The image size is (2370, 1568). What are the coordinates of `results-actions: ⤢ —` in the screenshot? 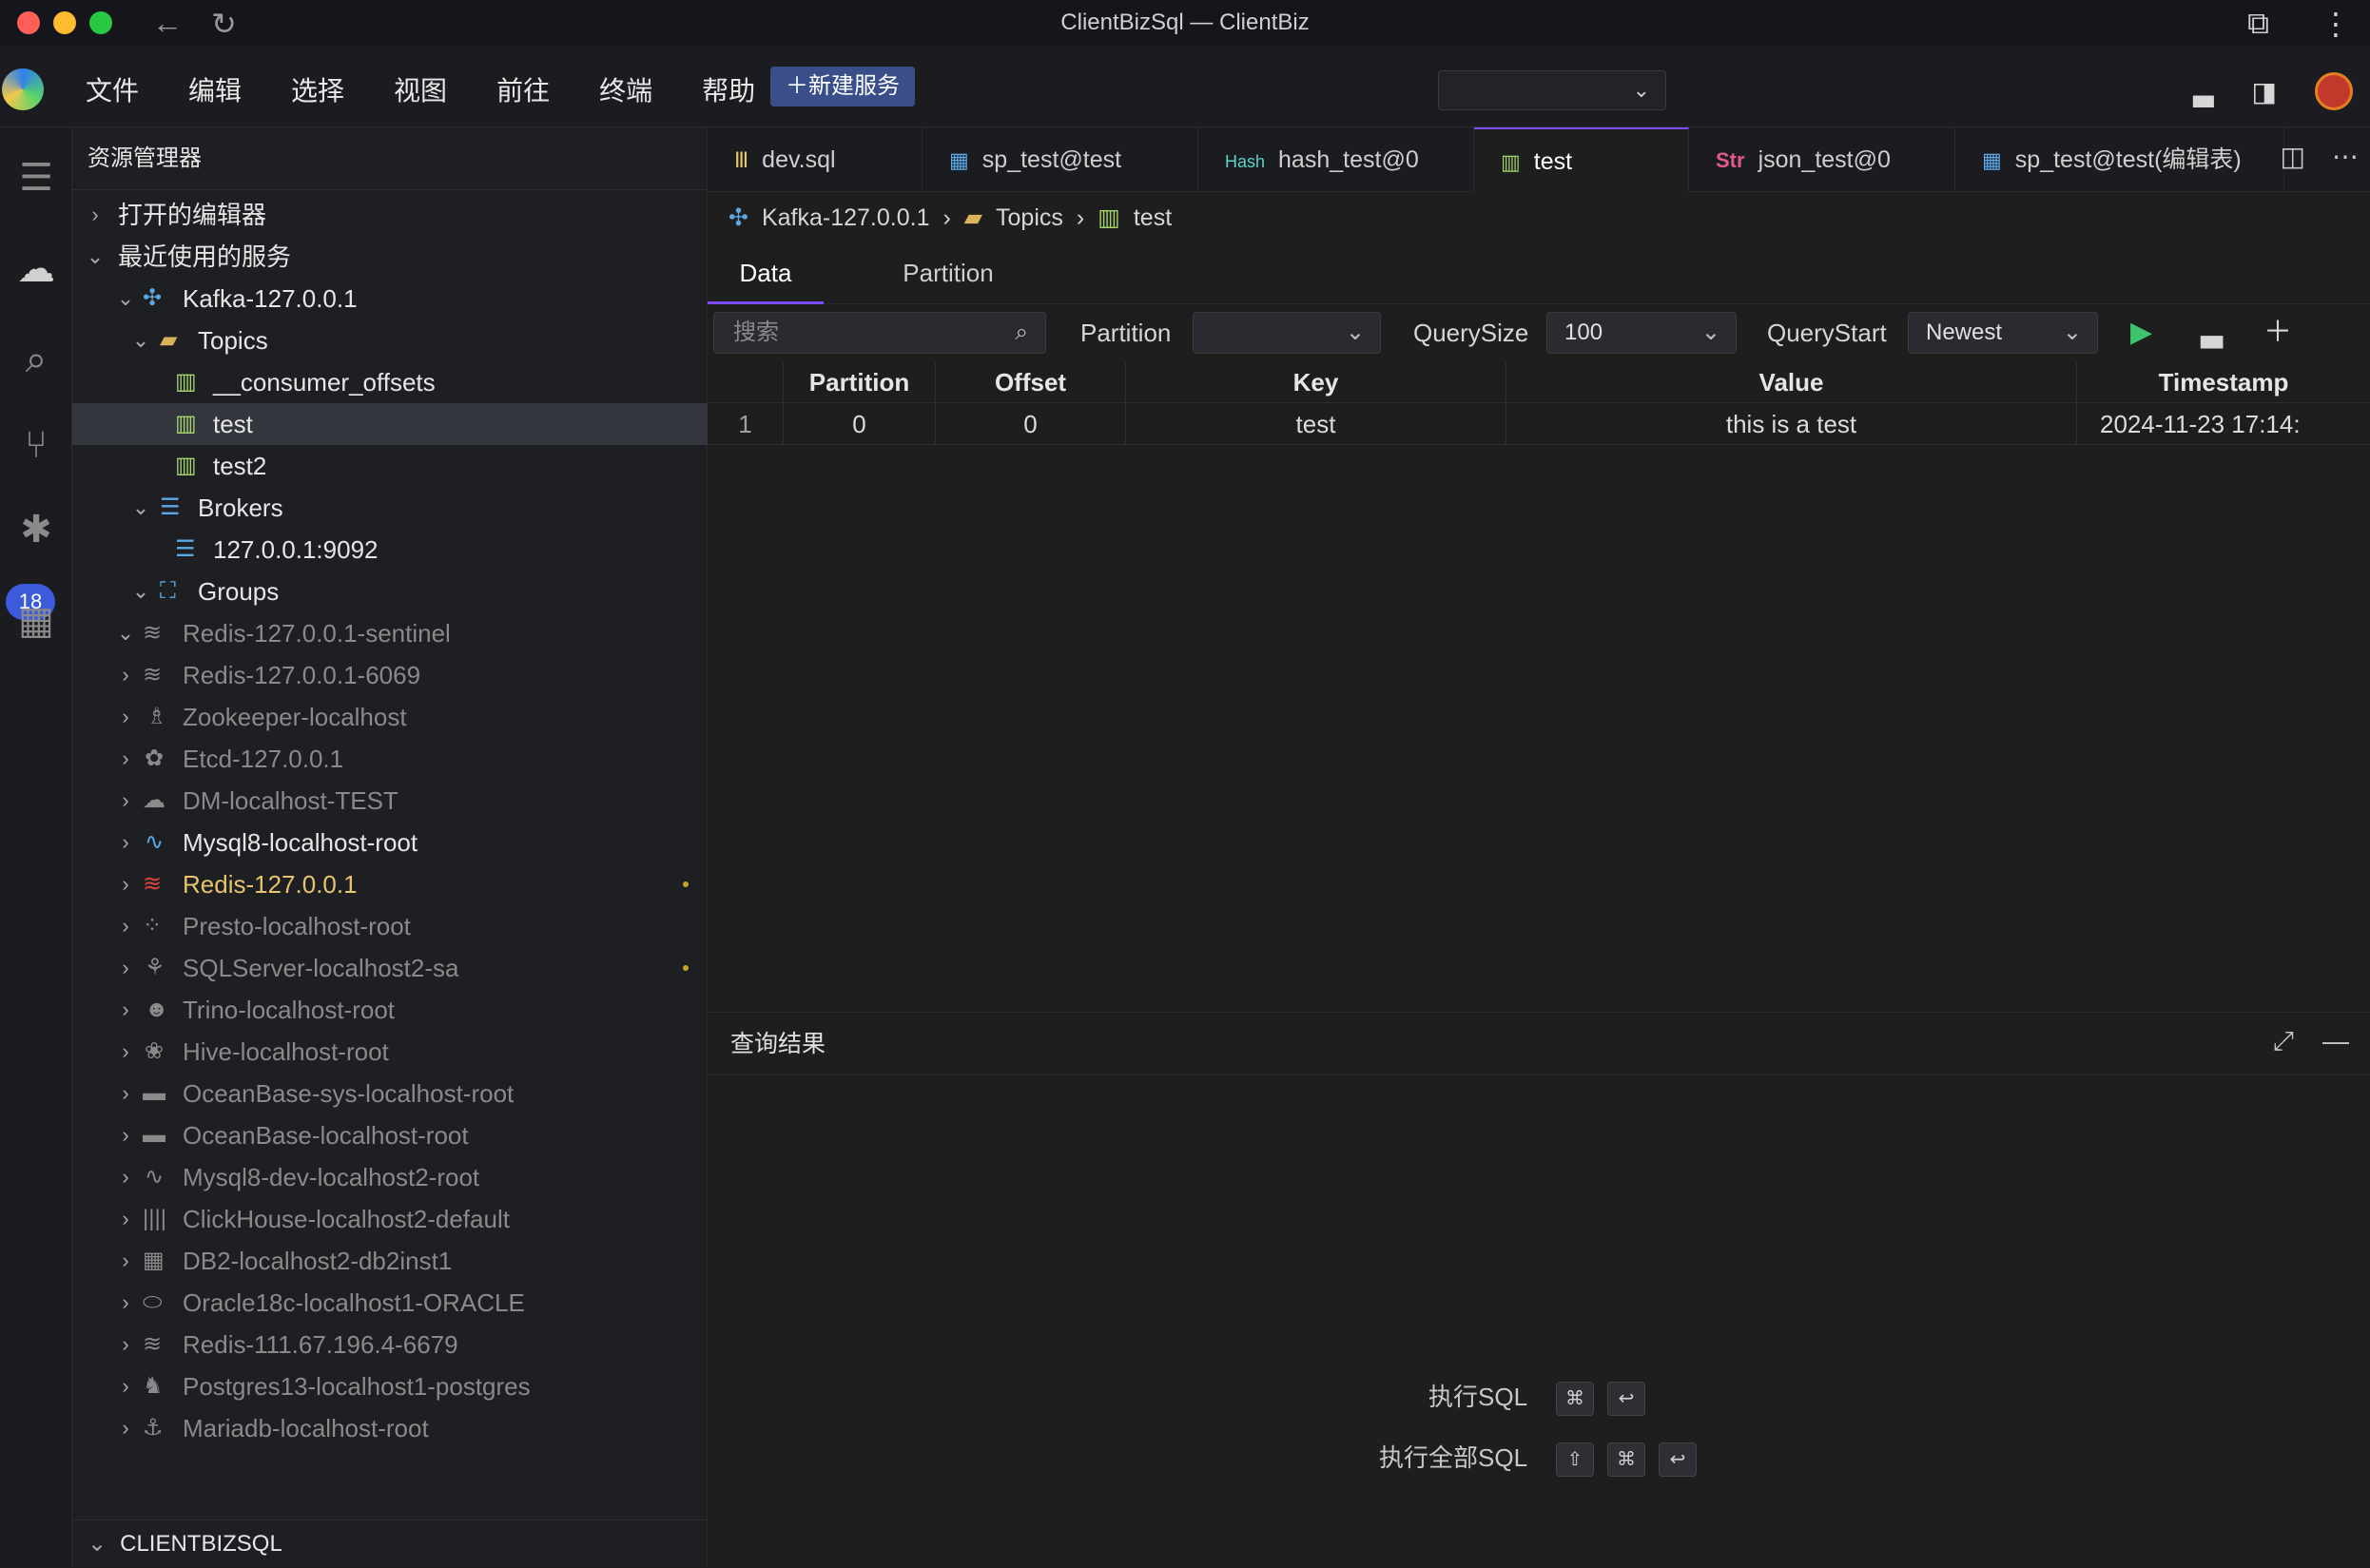 It's located at (2311, 1041).